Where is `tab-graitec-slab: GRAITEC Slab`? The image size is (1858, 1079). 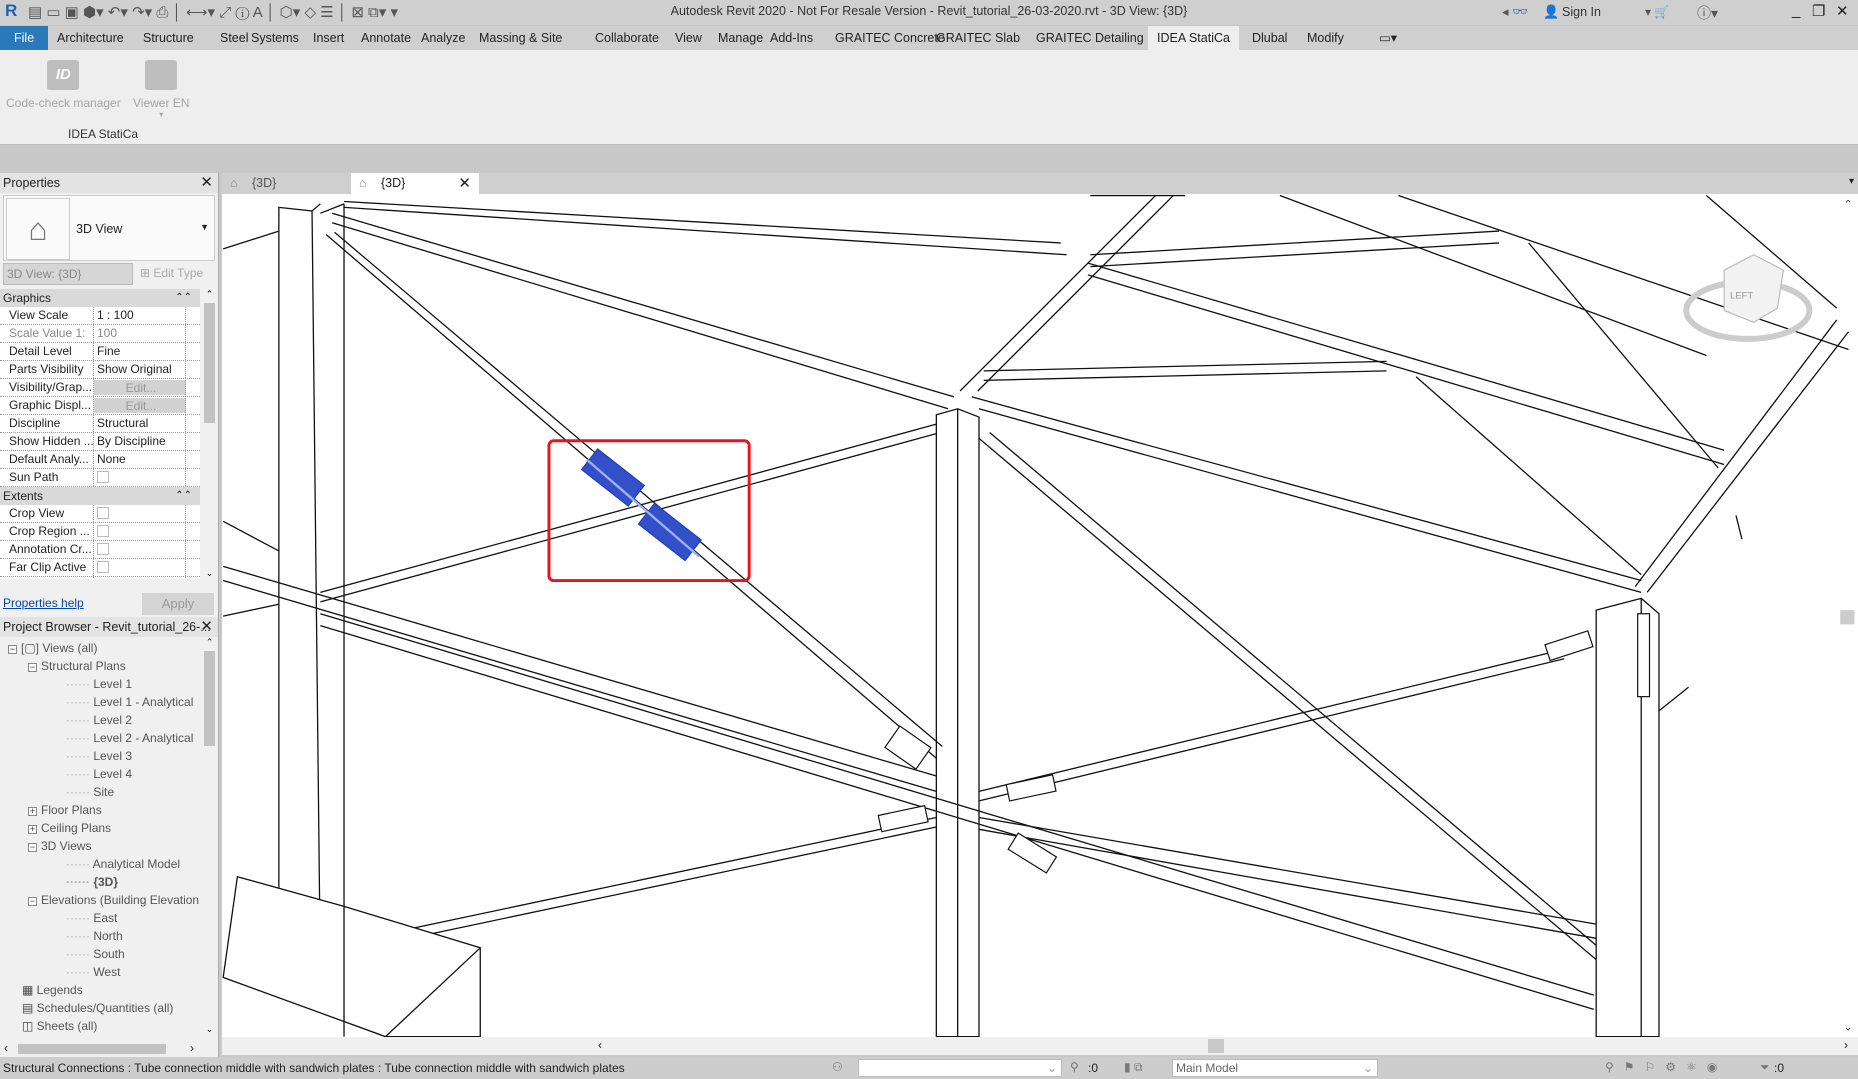 tab-graitec-slab: GRAITEC Slab is located at coordinates (978, 38).